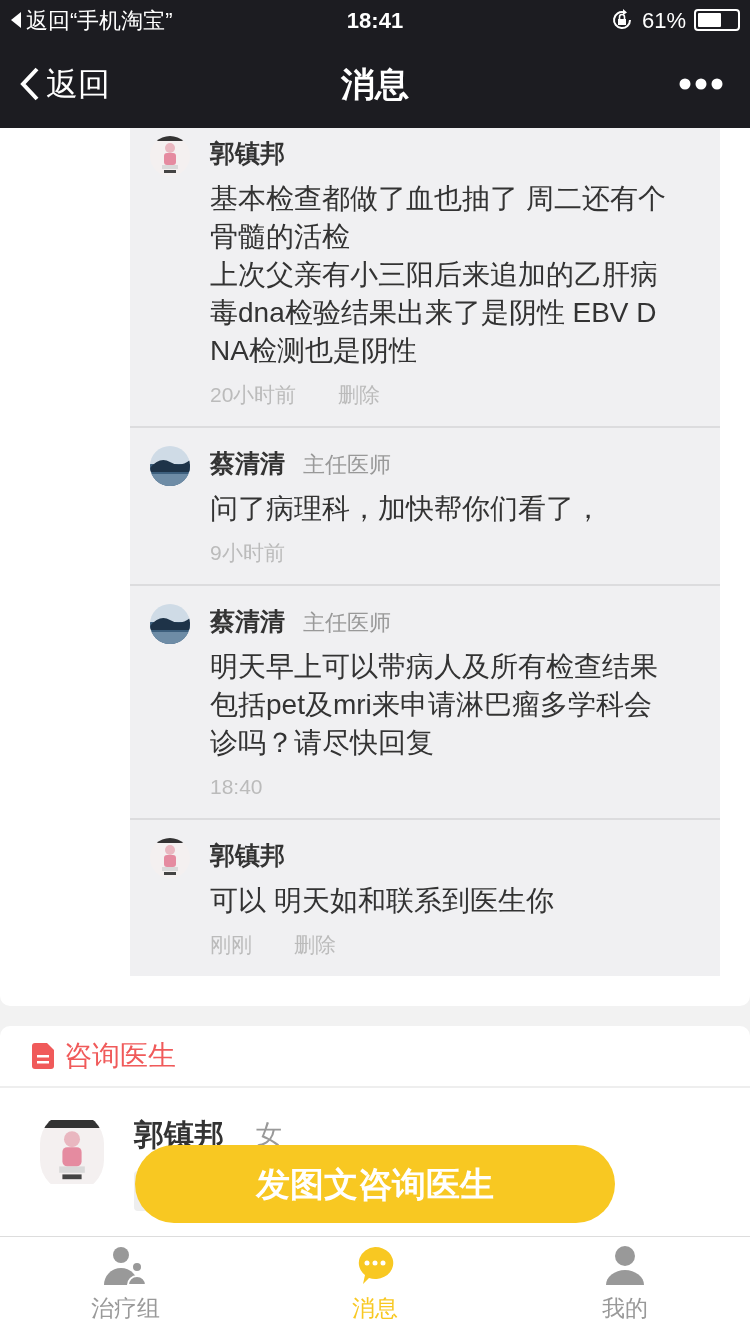 This screenshot has height=1334, width=750. I want to click on back-button: 返回, so click(65, 84).